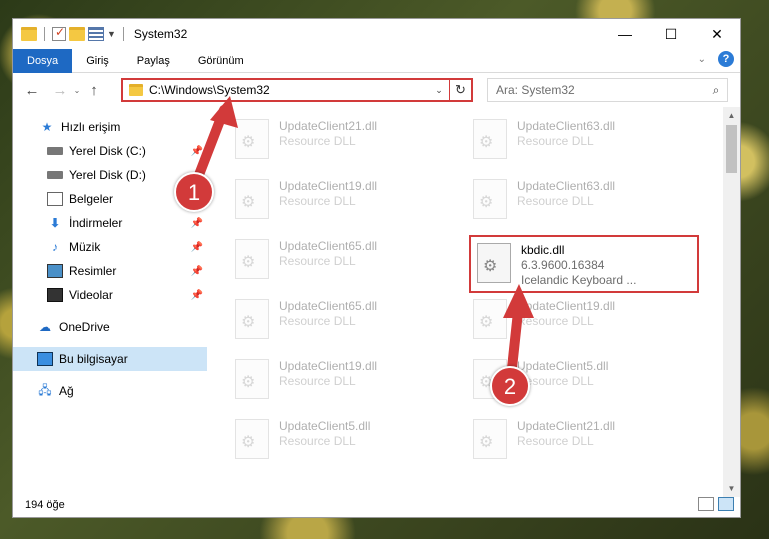 The height and width of the screenshot is (539, 769). Describe the element at coordinates (376, 60) in the screenshot. I see `ribbon-tabs: Dosya Giriş Paylaş Görünüm ⌄ ?` at that location.